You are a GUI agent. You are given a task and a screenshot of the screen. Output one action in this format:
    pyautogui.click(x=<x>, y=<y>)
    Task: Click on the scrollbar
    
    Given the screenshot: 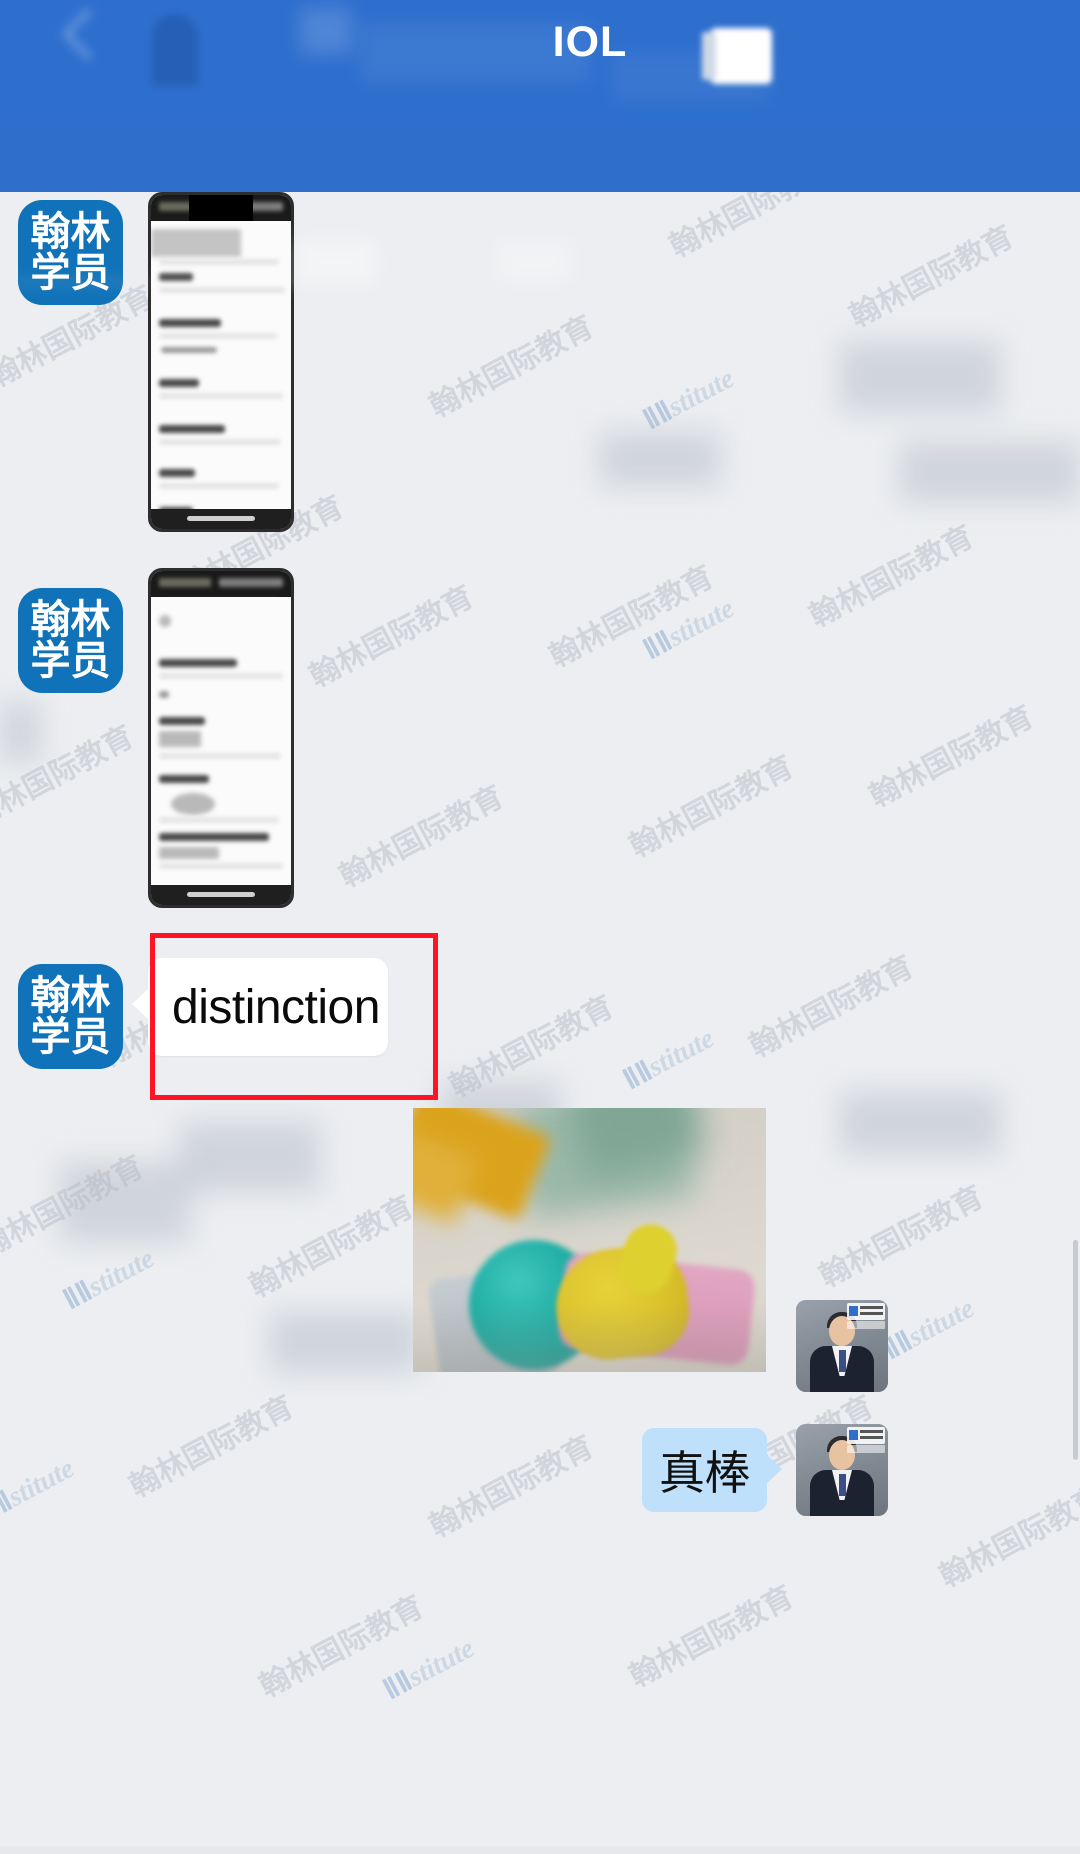 What is the action you would take?
    pyautogui.click(x=1075, y=1350)
    